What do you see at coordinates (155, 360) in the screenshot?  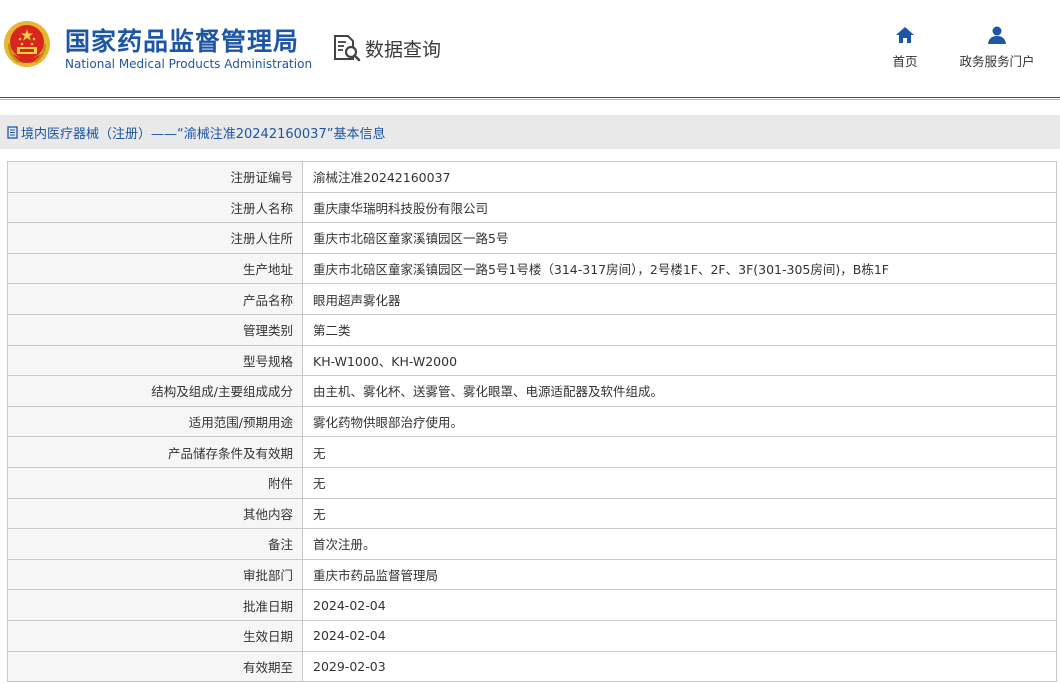 I see `field-label: 型号规格` at bounding box center [155, 360].